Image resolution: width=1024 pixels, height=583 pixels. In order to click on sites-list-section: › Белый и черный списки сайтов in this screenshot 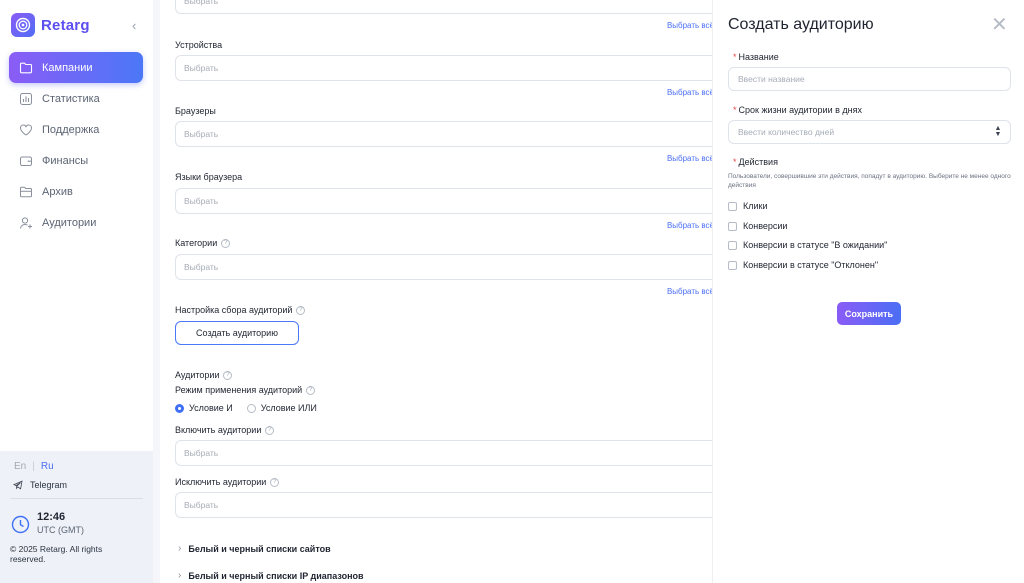, I will do `click(254, 548)`.